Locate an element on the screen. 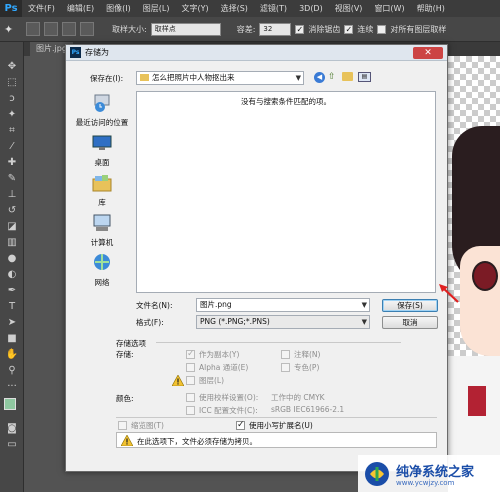  dodge-tool-icon: ◐ is located at coordinates (12, 274).